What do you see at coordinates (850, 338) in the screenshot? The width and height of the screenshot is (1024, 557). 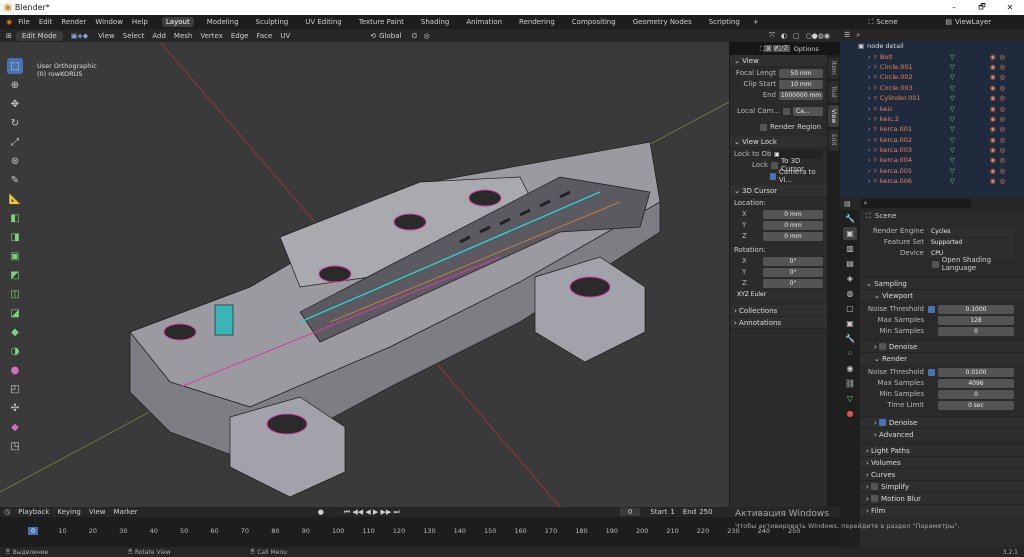 I see `modifier-props-icon: 🔧` at bounding box center [850, 338].